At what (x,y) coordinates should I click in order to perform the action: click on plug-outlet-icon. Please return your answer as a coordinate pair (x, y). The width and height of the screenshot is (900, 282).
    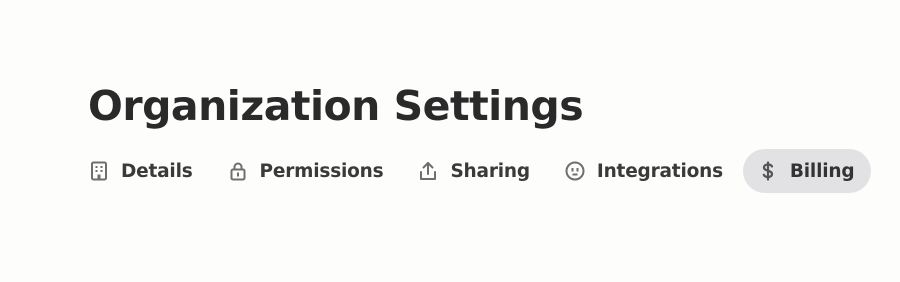
    Looking at the image, I should click on (575, 171).